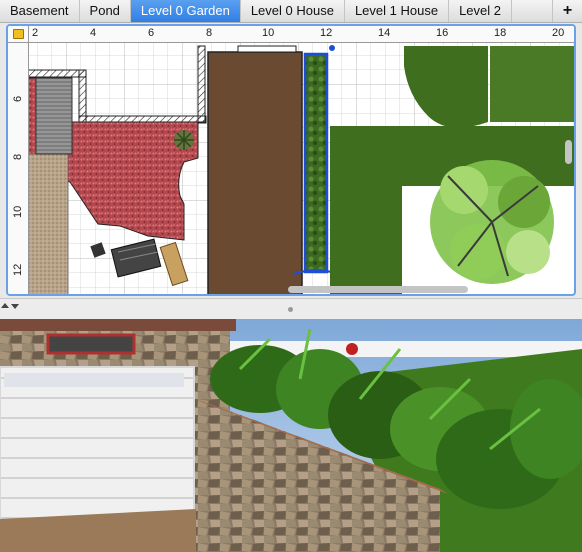  I want to click on stone-steps, so click(54, 116).